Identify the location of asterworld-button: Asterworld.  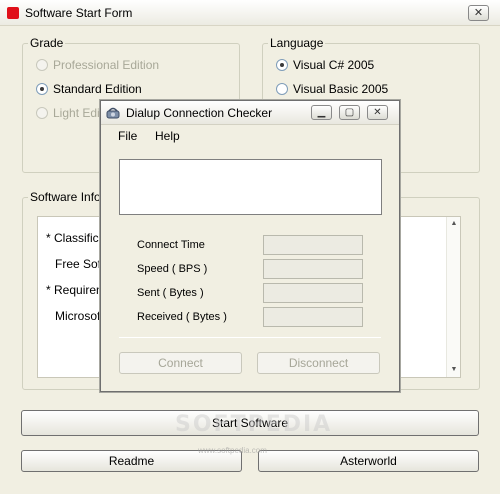
(368, 461).